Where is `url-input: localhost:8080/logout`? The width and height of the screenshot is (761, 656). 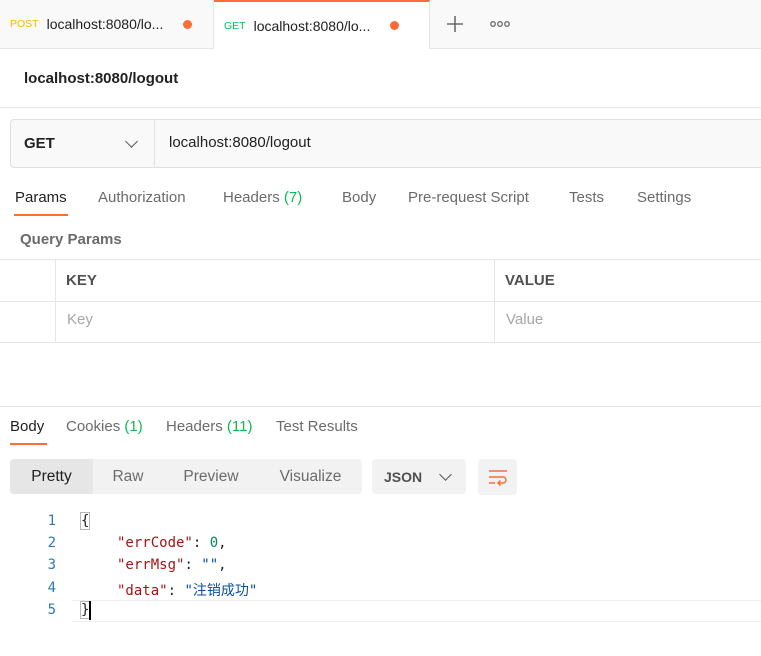 url-input: localhost:8080/logout is located at coordinates (240, 142).